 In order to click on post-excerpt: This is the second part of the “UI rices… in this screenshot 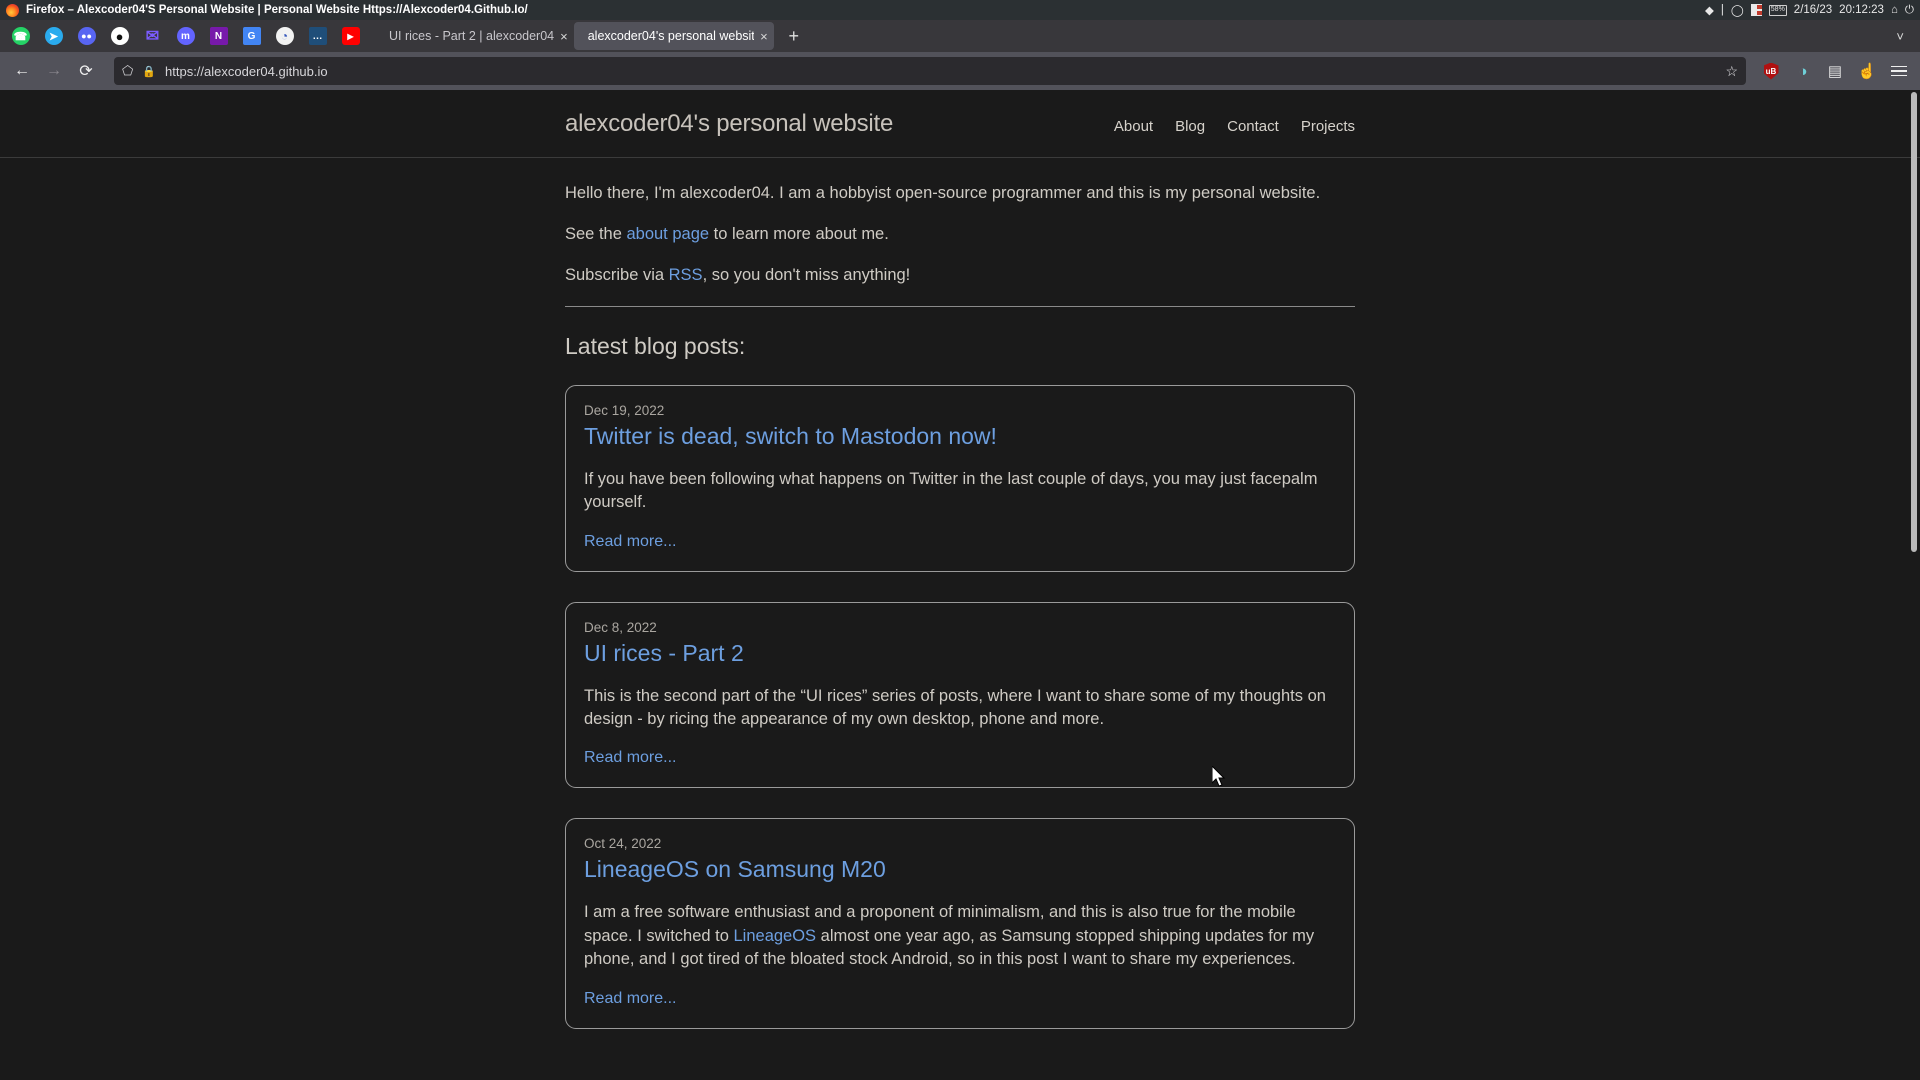, I will do `click(955, 707)`.